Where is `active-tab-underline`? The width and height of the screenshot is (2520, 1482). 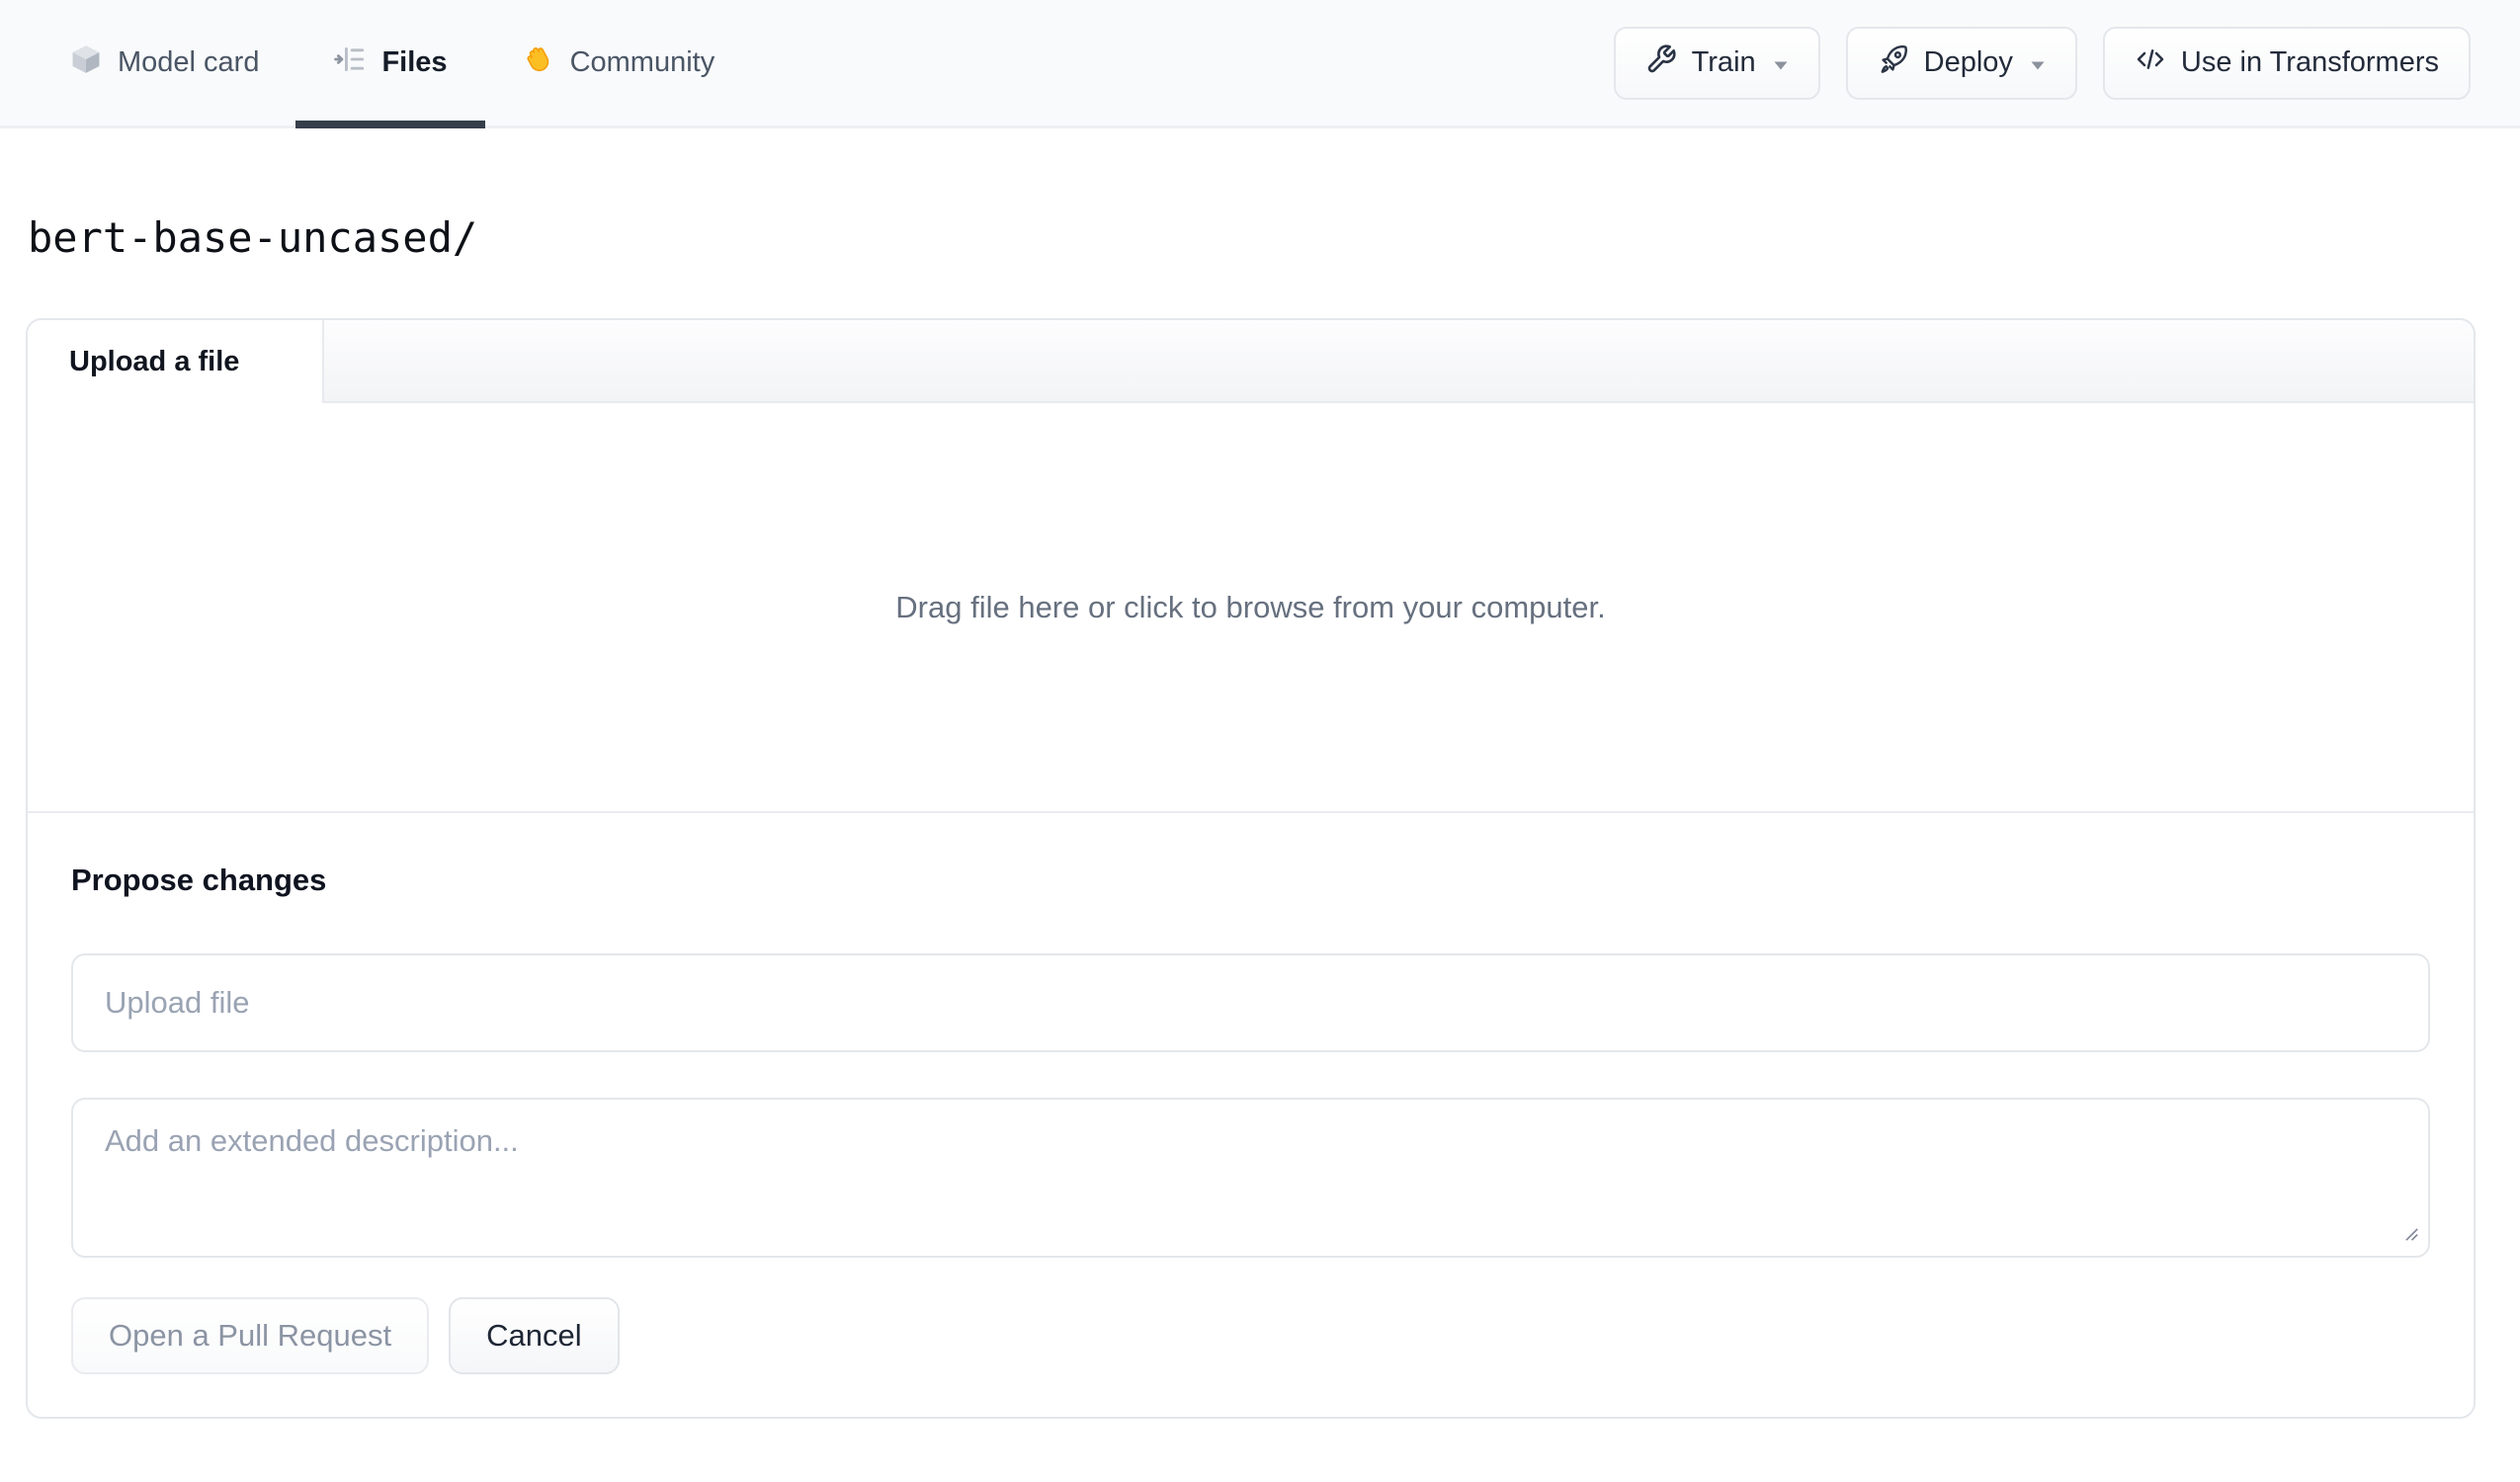
active-tab-underline is located at coordinates (390, 124).